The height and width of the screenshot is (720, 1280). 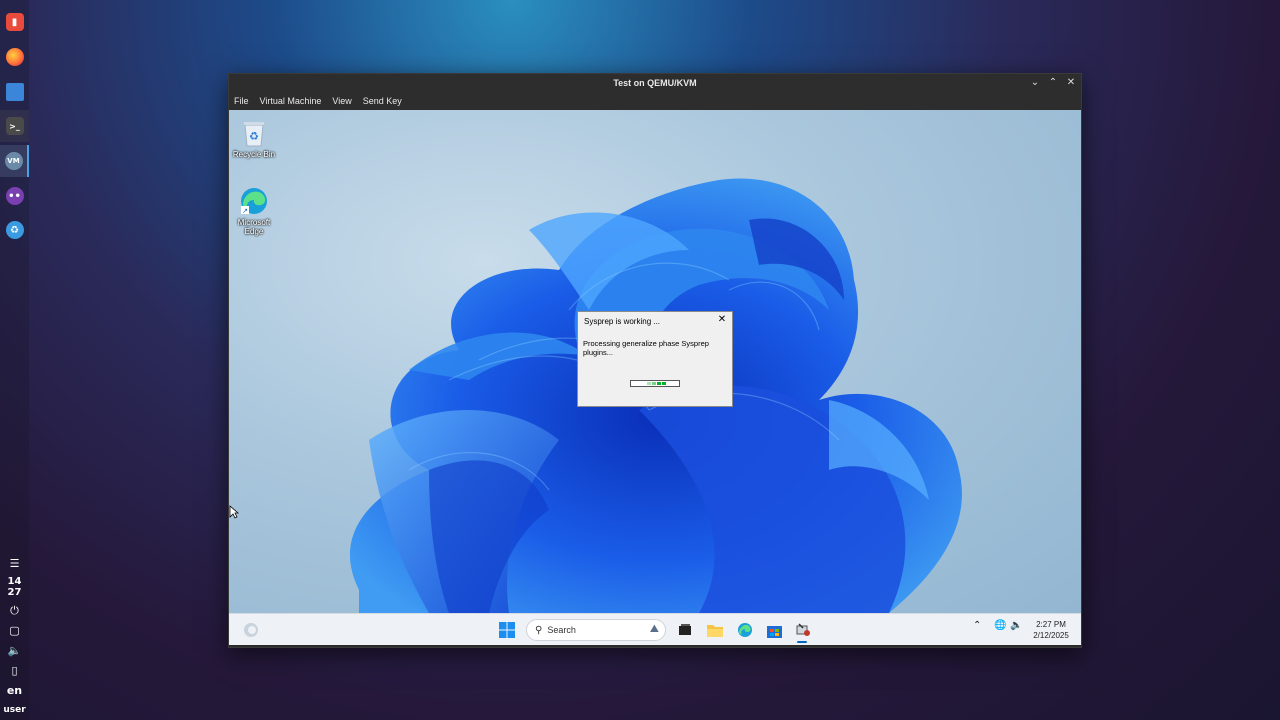 What do you see at coordinates (14, 563) in the screenshot?
I see `list-icon: ☰` at bounding box center [14, 563].